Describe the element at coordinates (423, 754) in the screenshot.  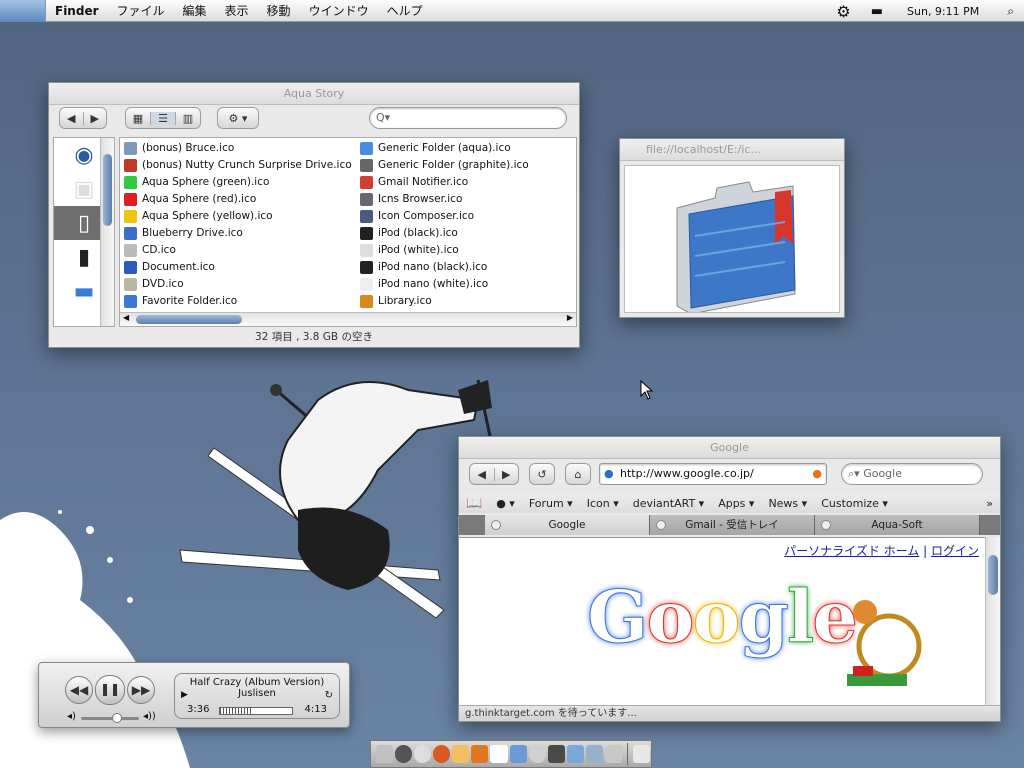
I see `dock-clock-icon` at that location.